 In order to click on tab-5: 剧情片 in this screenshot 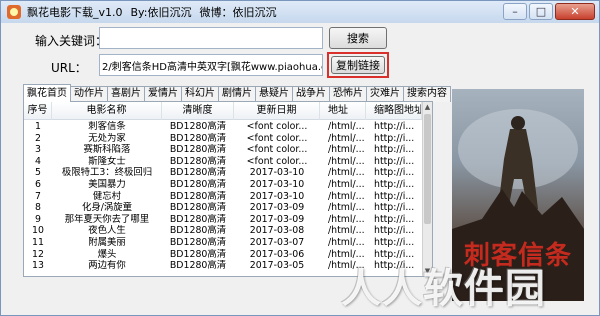, I will do `click(237, 94)`.